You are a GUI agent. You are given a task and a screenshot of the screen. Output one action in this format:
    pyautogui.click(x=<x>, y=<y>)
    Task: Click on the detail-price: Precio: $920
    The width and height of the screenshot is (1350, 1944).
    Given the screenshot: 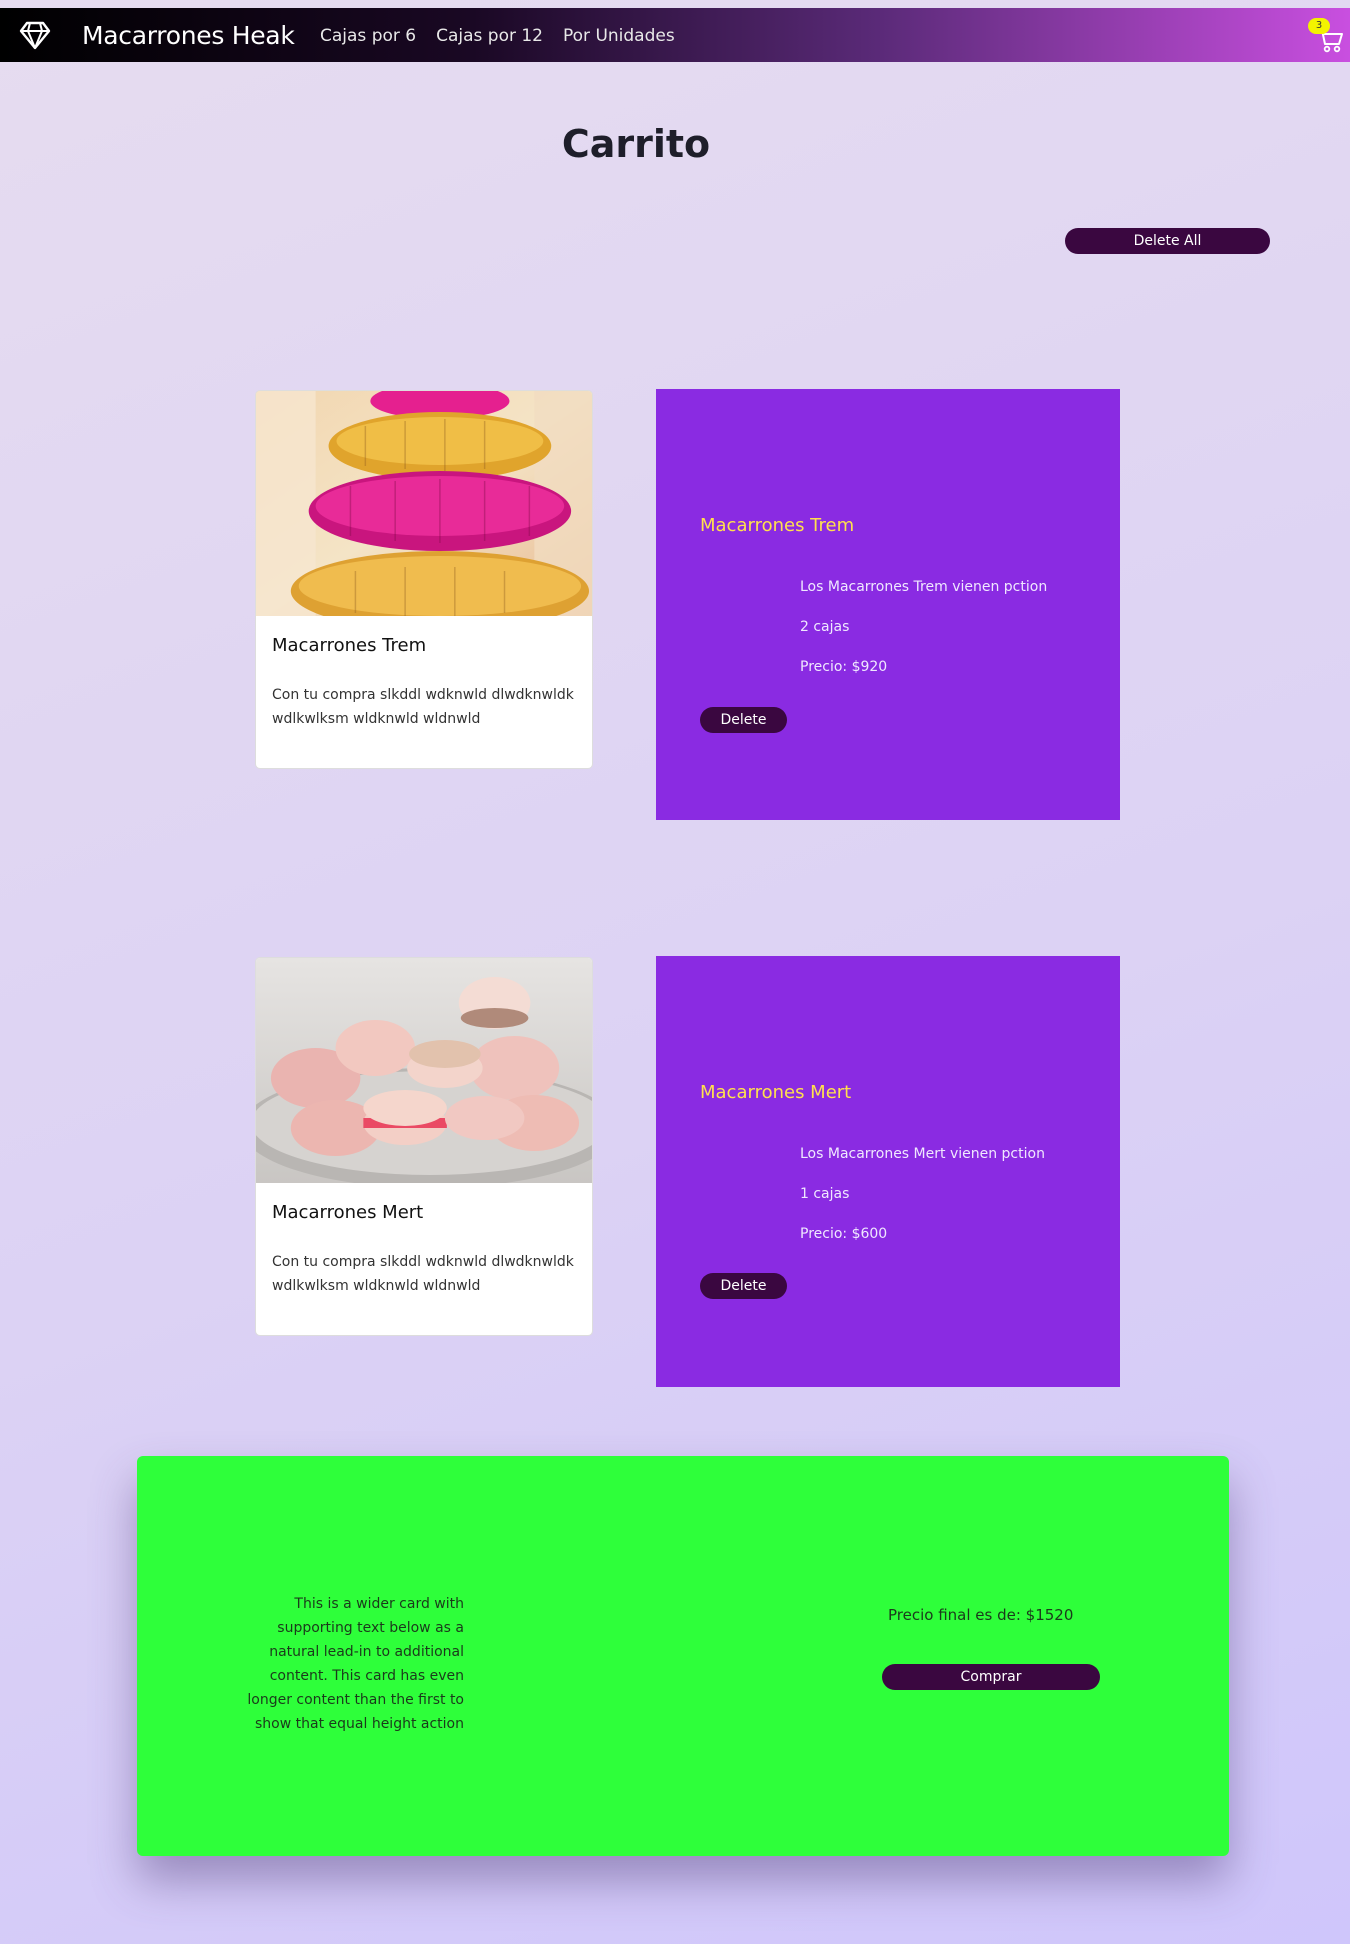 What is the action you would take?
    pyautogui.click(x=844, y=667)
    